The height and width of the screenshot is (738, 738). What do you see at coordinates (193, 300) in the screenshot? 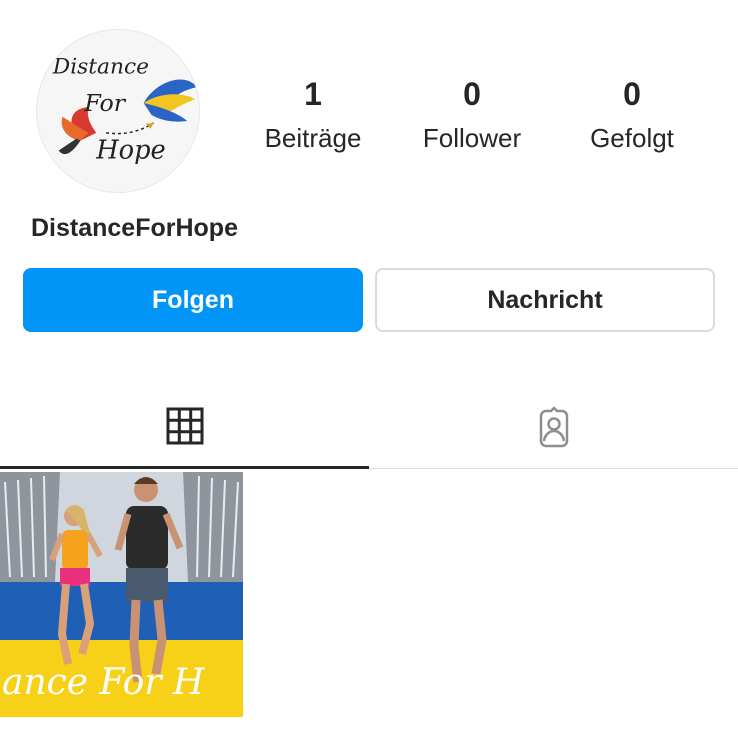
I see `follow-button: Folgen` at bounding box center [193, 300].